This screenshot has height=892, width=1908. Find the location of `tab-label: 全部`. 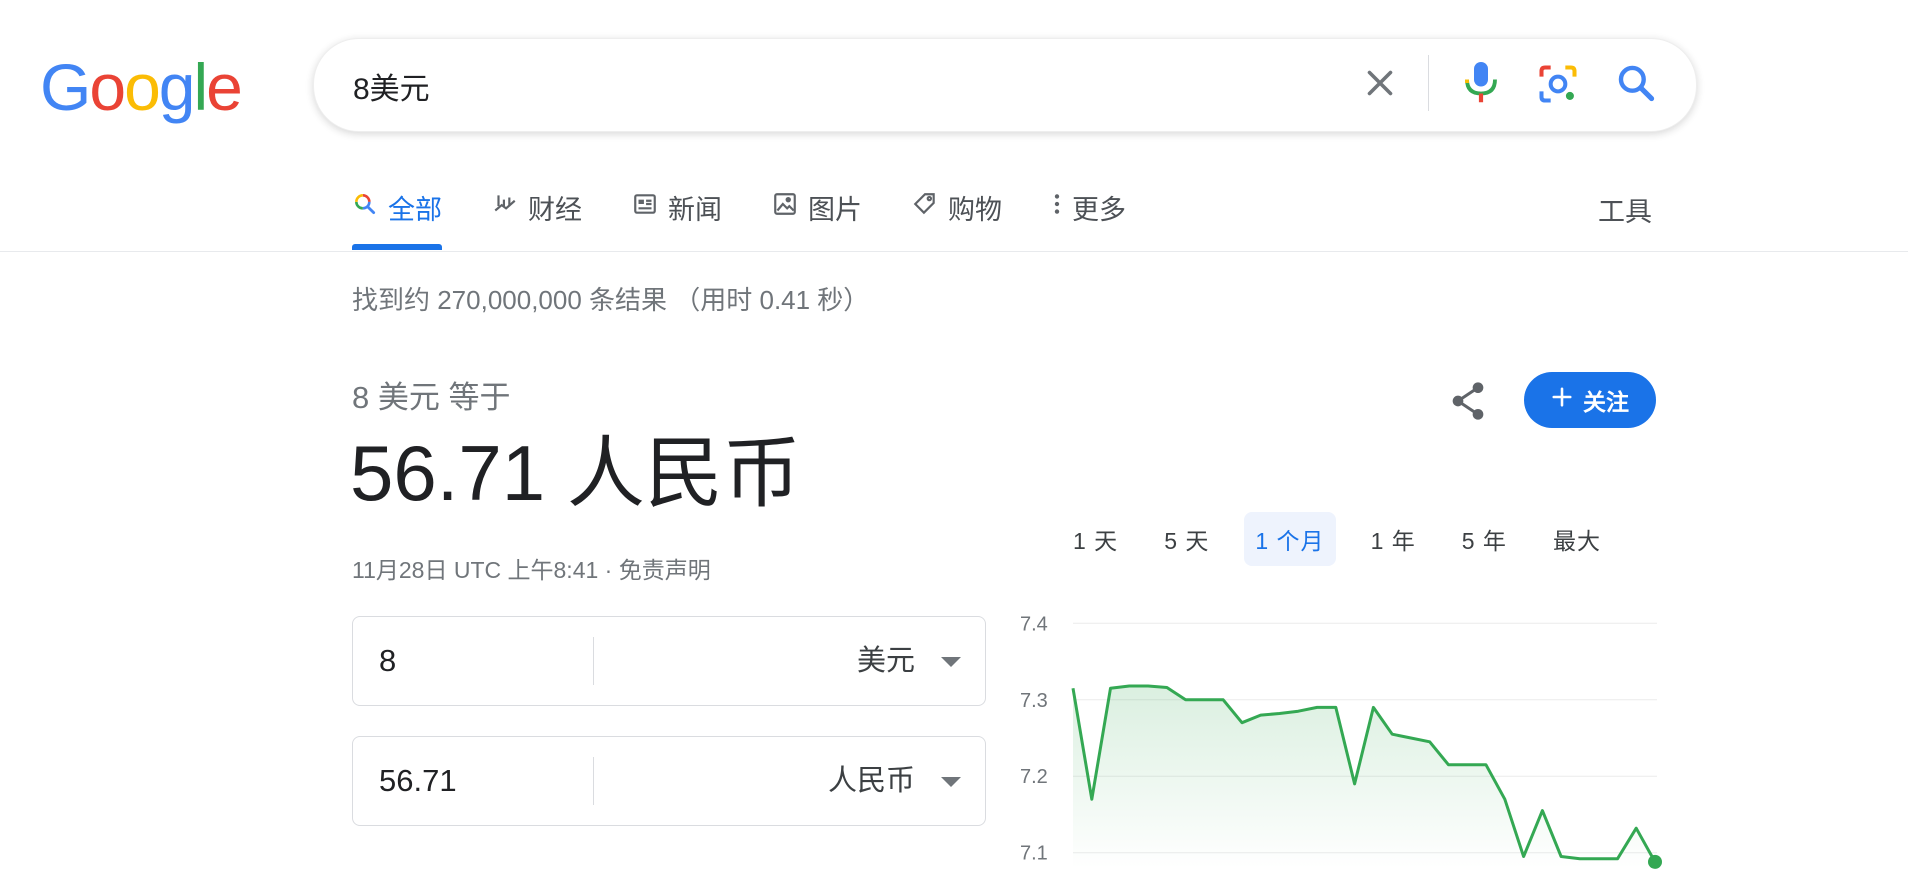

tab-label: 全部 is located at coordinates (415, 209).